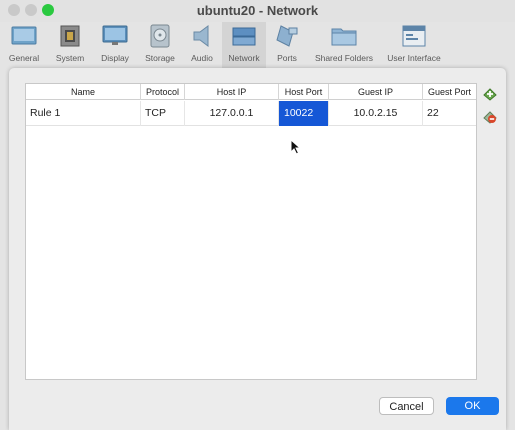 The width and height of the screenshot is (515, 430). What do you see at coordinates (83, 92) in the screenshot?
I see `column-header-name: Name` at bounding box center [83, 92].